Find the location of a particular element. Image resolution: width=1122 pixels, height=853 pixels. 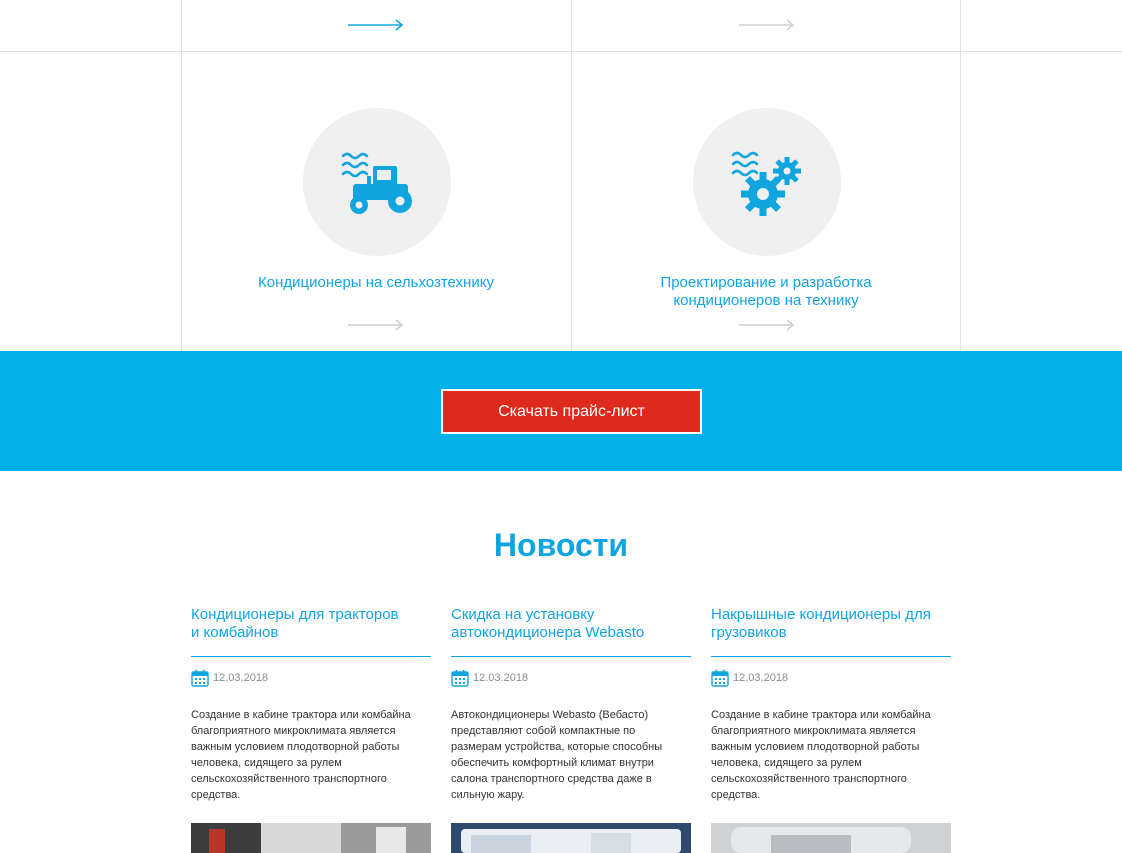

news-title-link: Накрышные кондиционеры для грузовиков is located at coordinates (831, 626).